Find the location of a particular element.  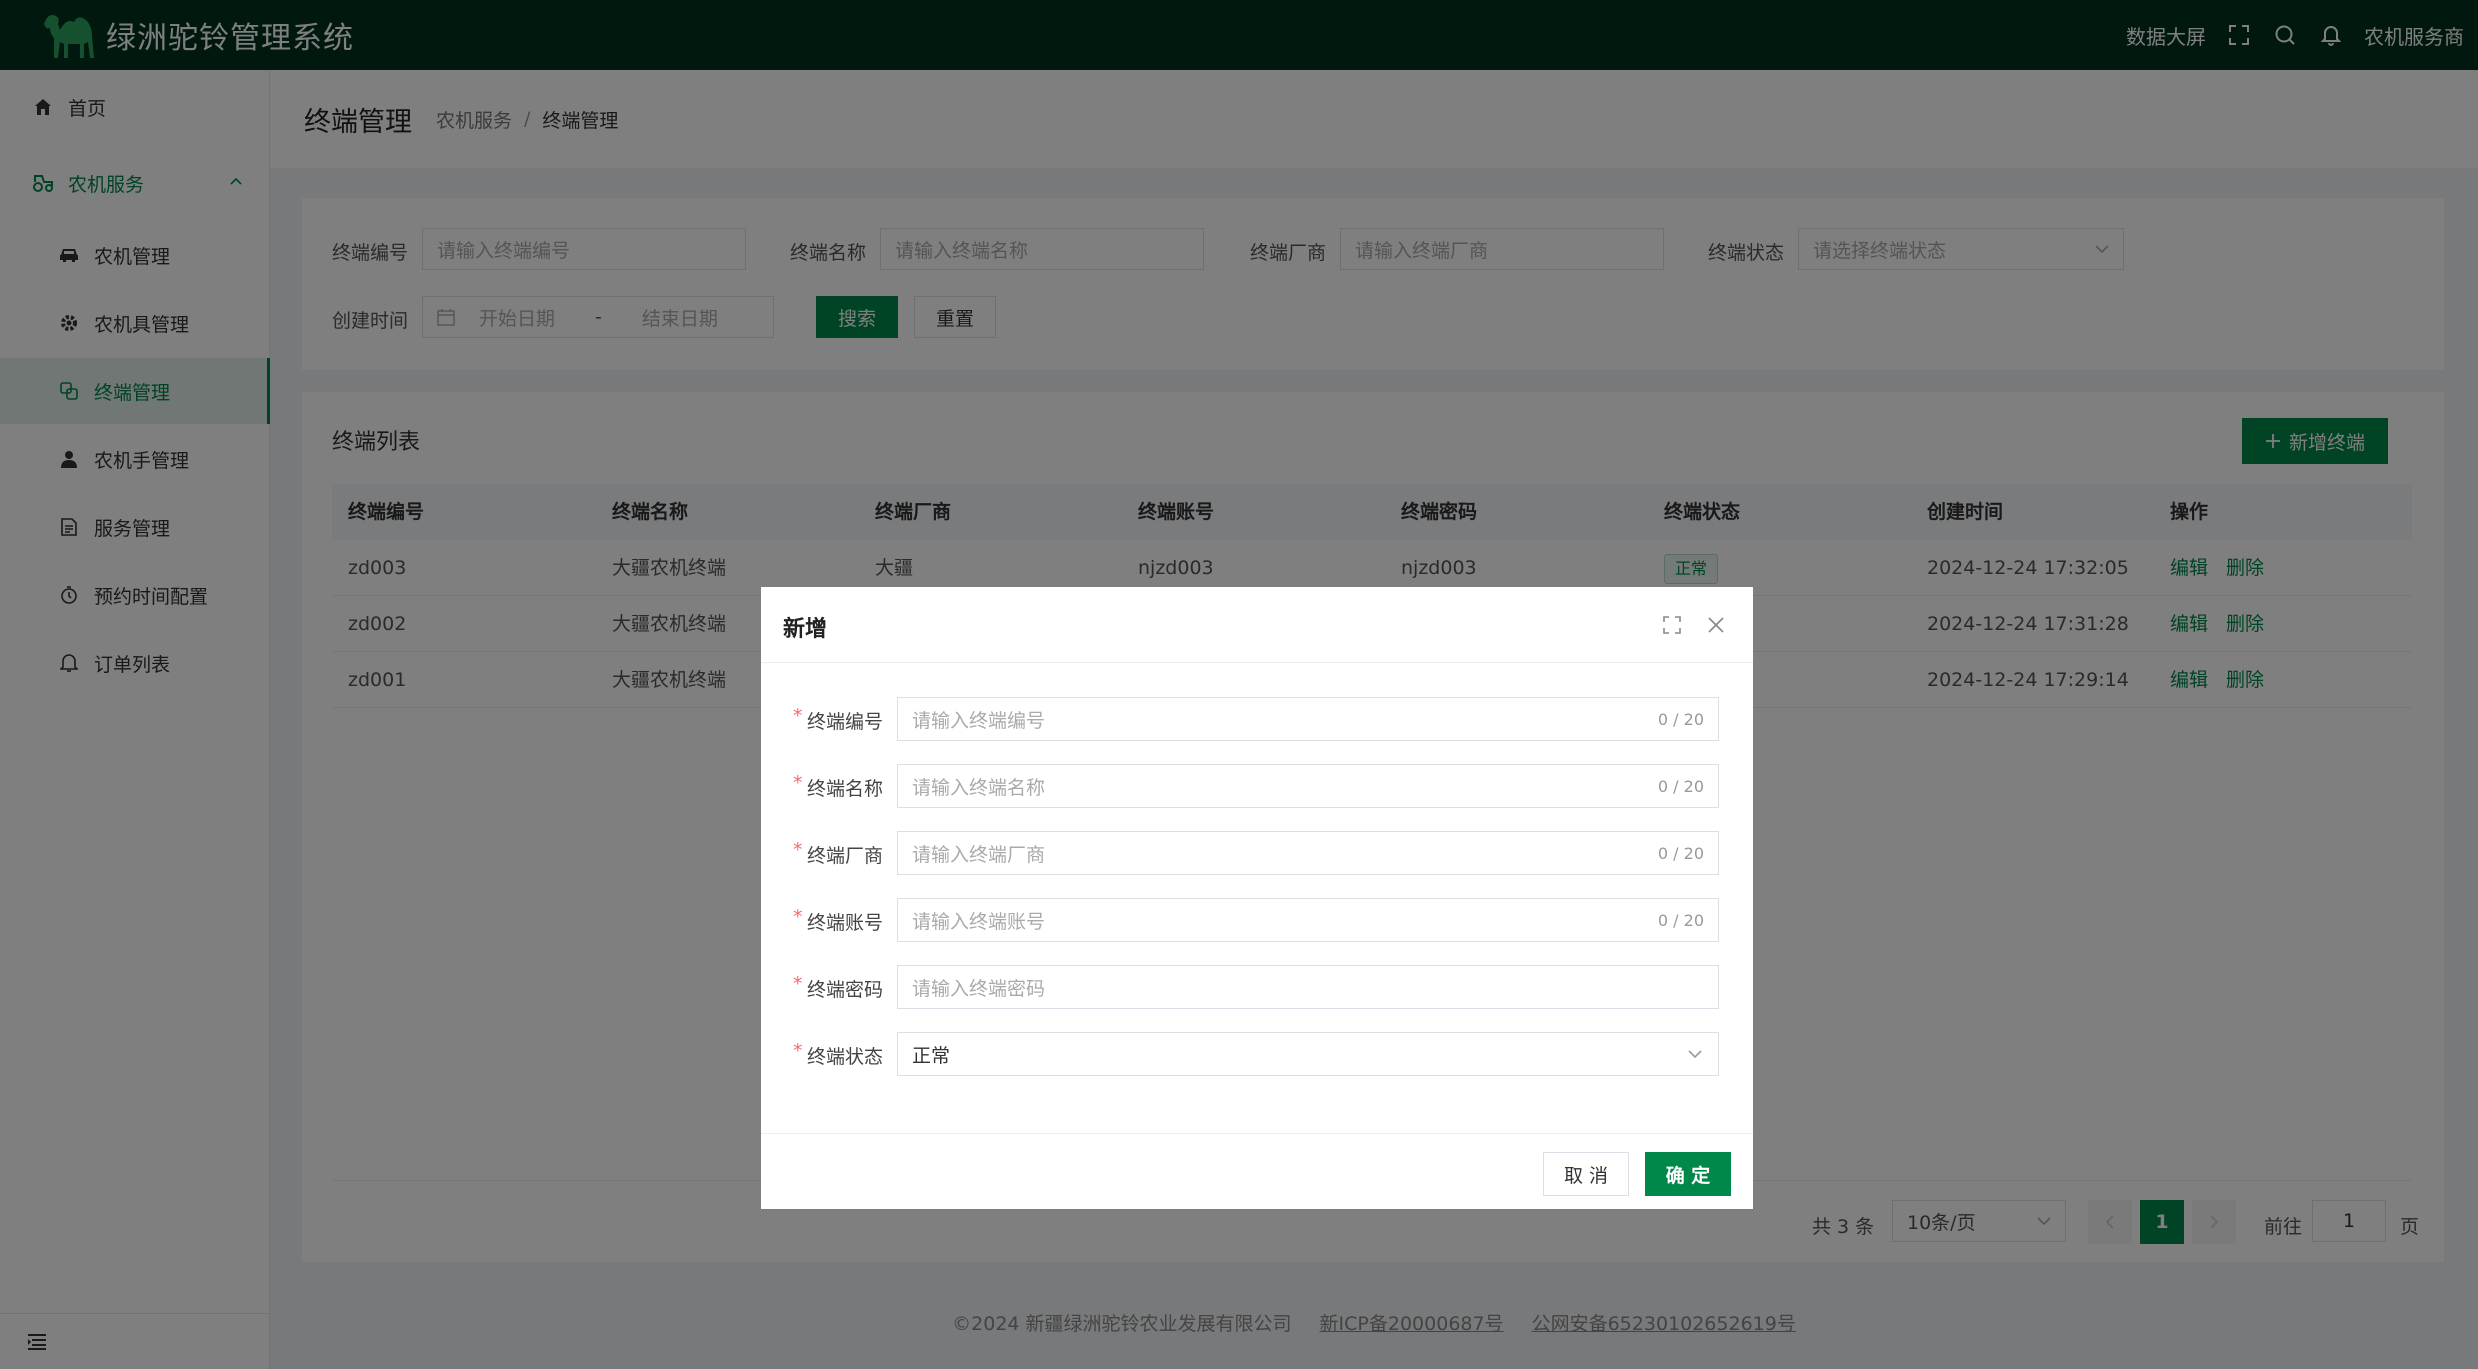

chevron-down-icon is located at coordinates (1695, 1054).